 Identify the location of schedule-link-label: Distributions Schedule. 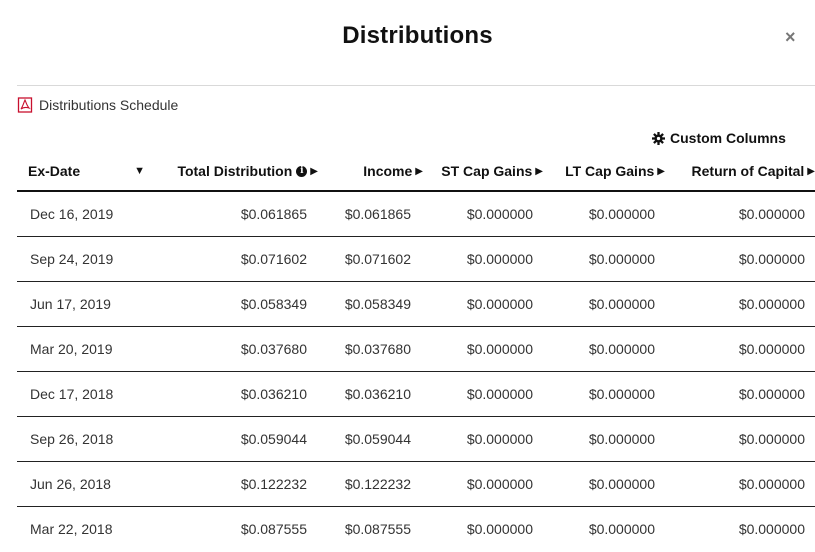
(109, 105).